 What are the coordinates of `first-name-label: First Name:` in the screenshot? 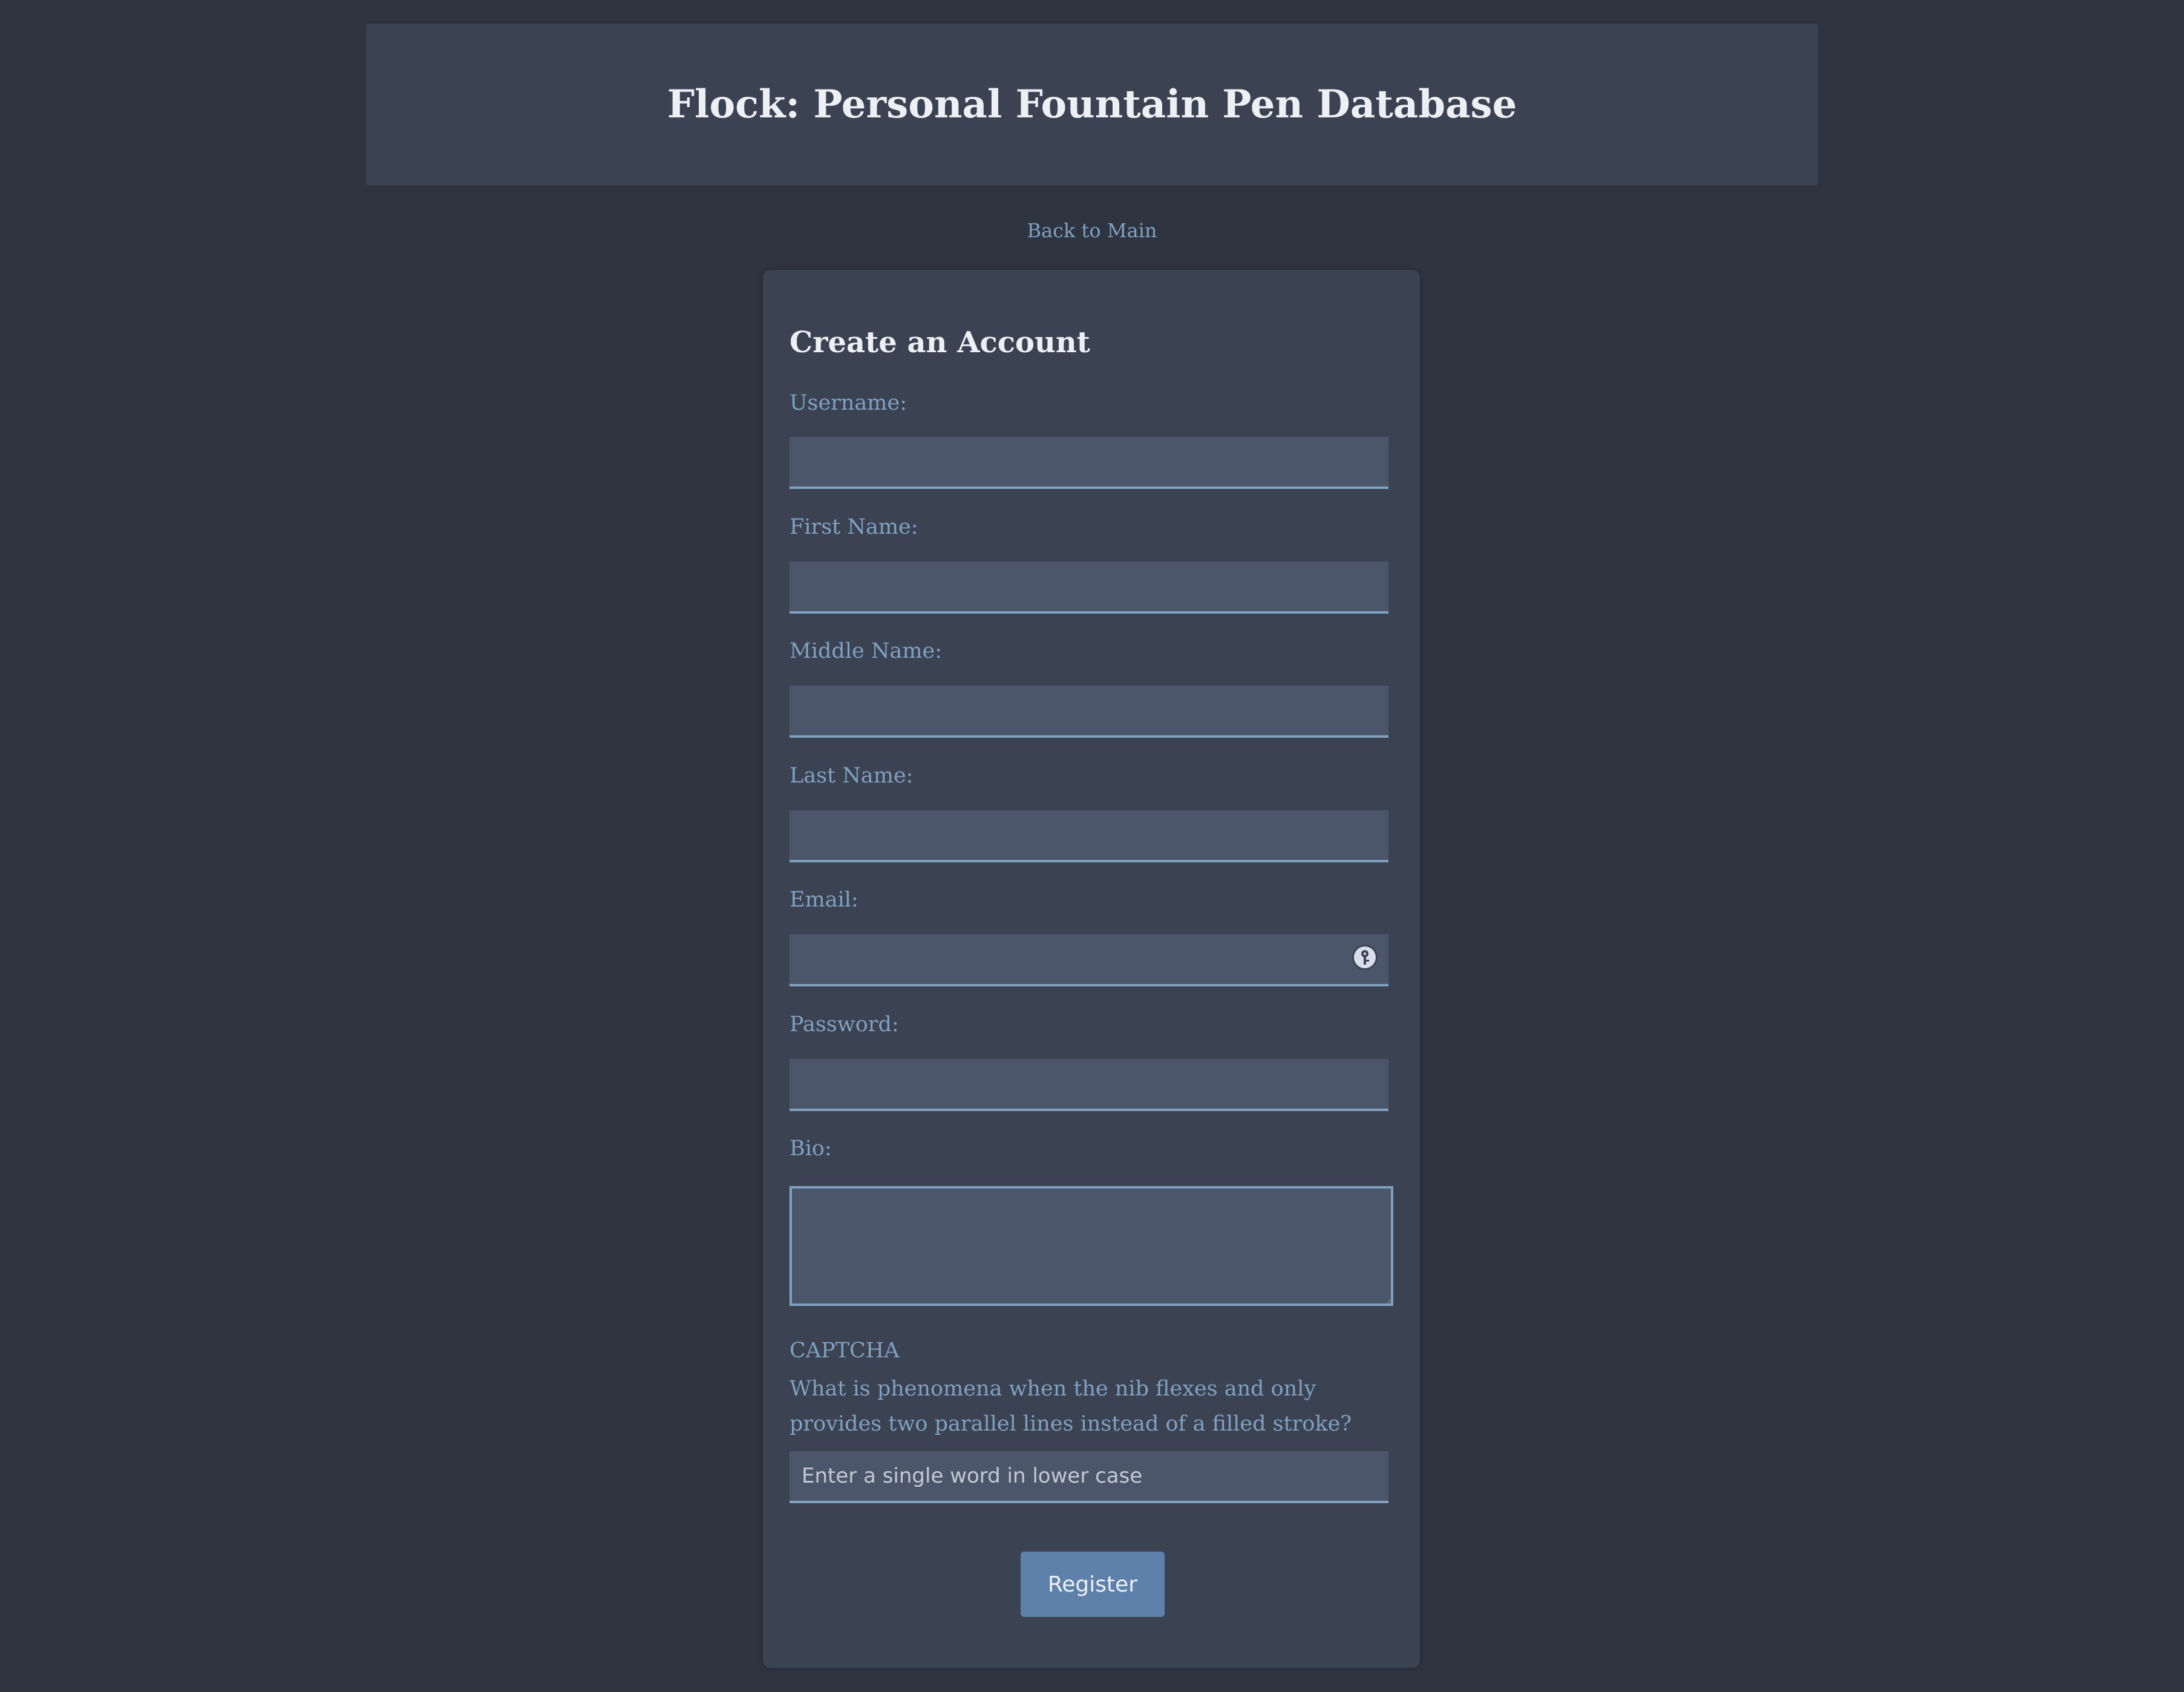 It's located at (854, 527).